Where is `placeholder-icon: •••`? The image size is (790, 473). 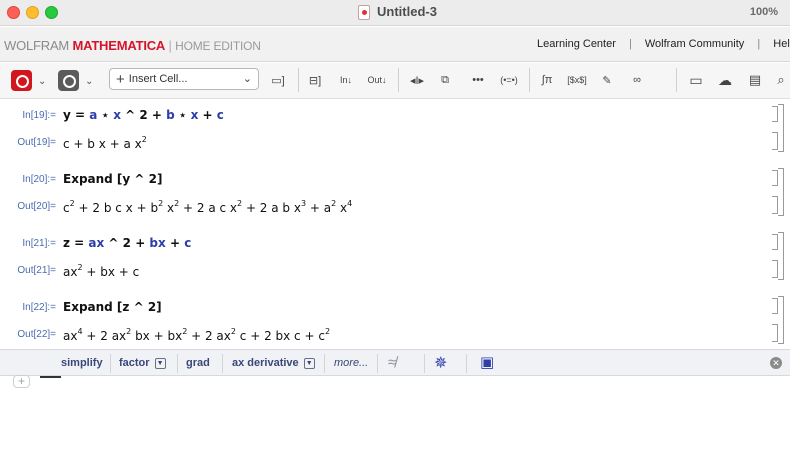 placeholder-icon: ••• is located at coordinates (478, 80).